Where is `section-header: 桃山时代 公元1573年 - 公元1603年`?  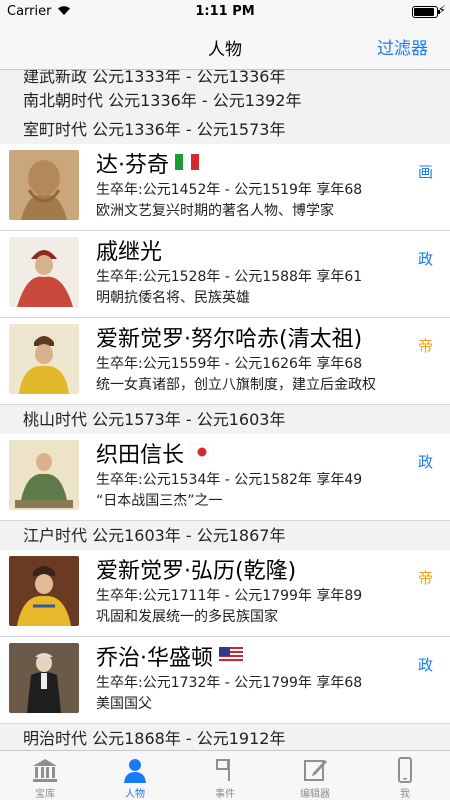
section-header: 桃山时代 公元1573年 - 公元1603年 is located at coordinates (225, 419).